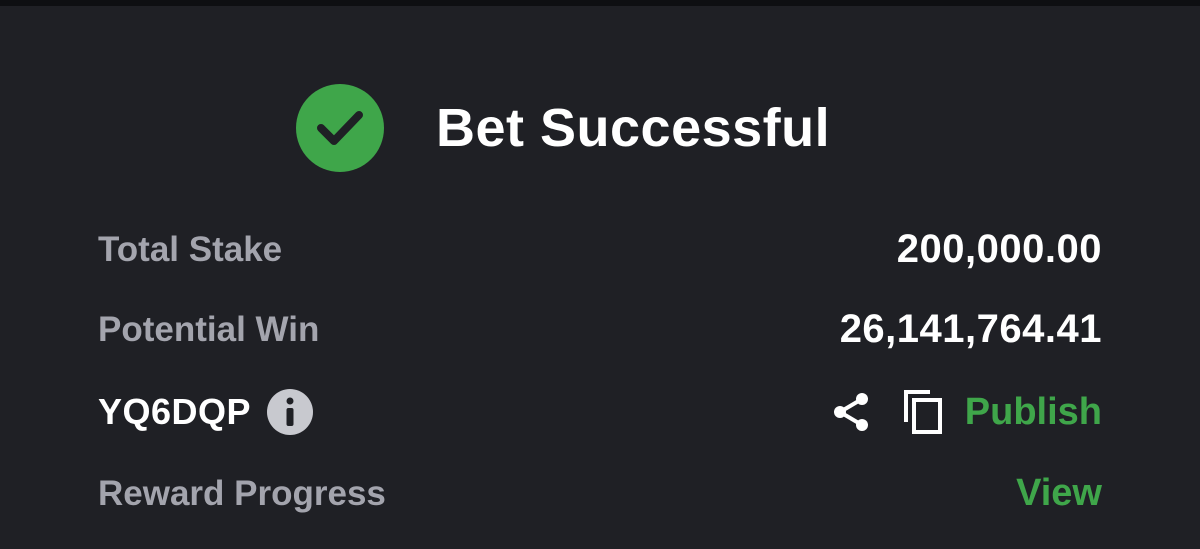 The height and width of the screenshot is (549, 1200). What do you see at coordinates (923, 412) in the screenshot?
I see `copy-icon` at bounding box center [923, 412].